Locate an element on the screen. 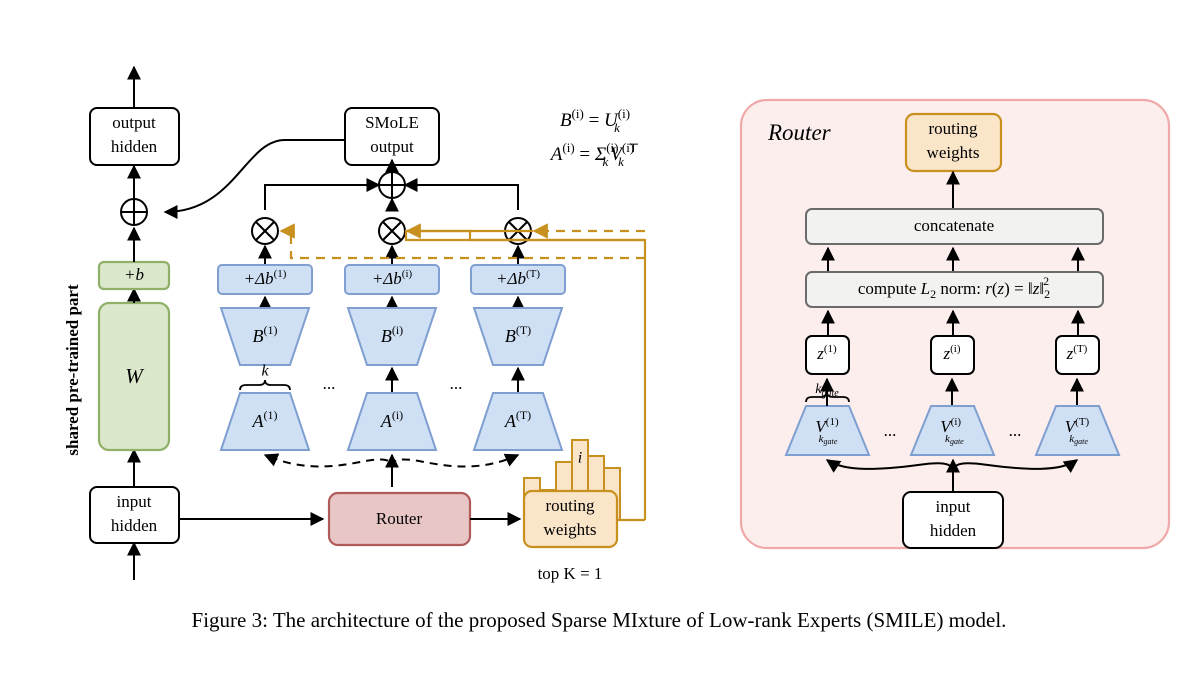 The width and height of the screenshot is (1198, 680). expert-column-T: +Δb(T) B(T) A(T) is located at coordinates (518, 357).